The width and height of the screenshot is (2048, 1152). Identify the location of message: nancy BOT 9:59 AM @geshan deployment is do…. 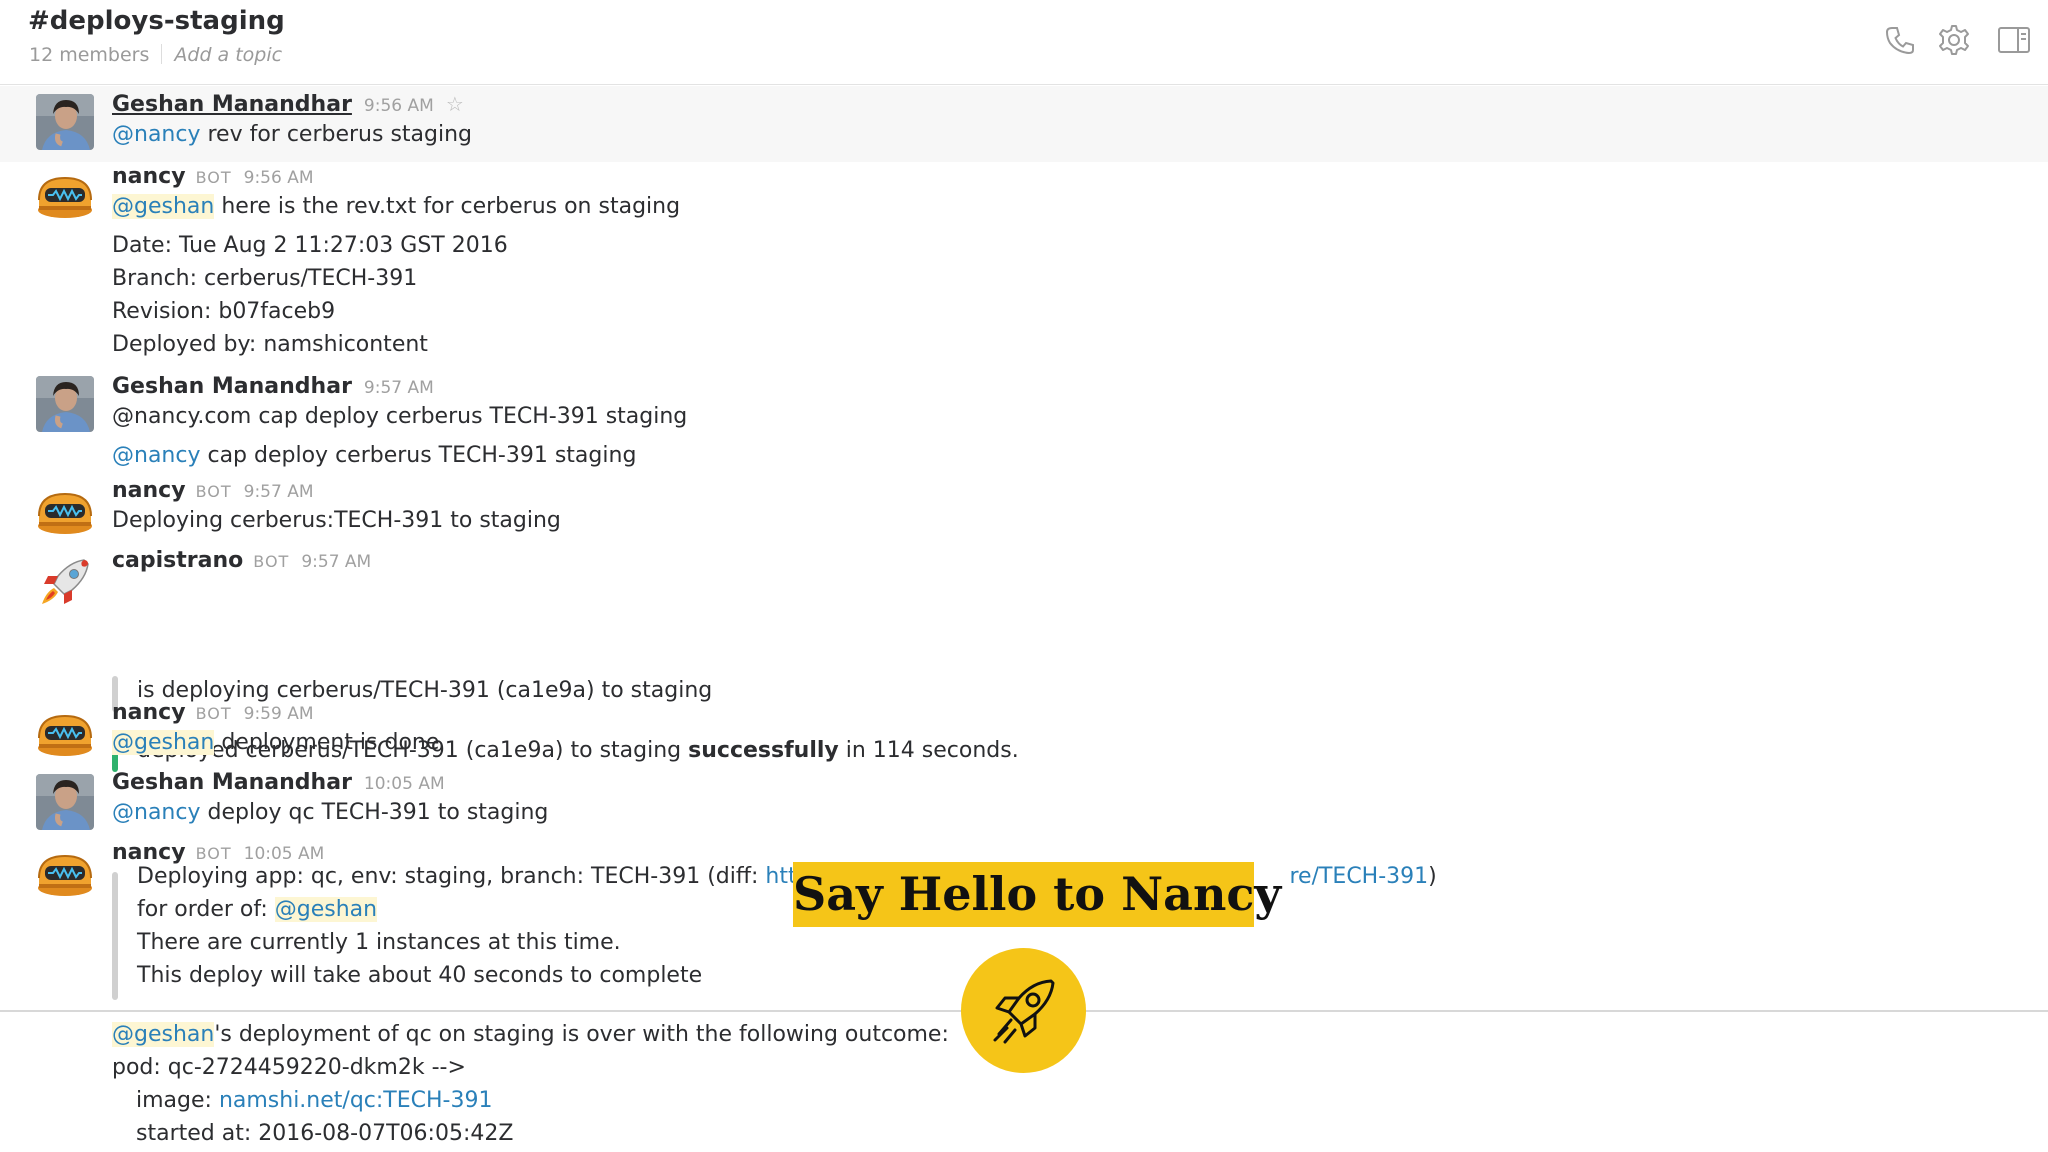
(1024, 732).